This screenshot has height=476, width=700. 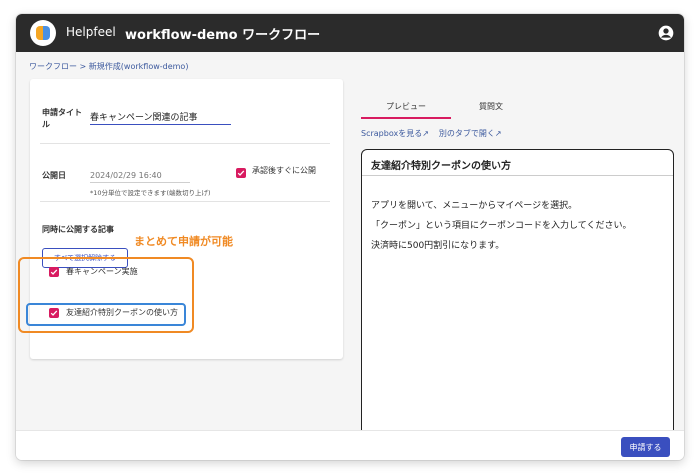 I want to click on preview-divider, so click(x=517, y=175).